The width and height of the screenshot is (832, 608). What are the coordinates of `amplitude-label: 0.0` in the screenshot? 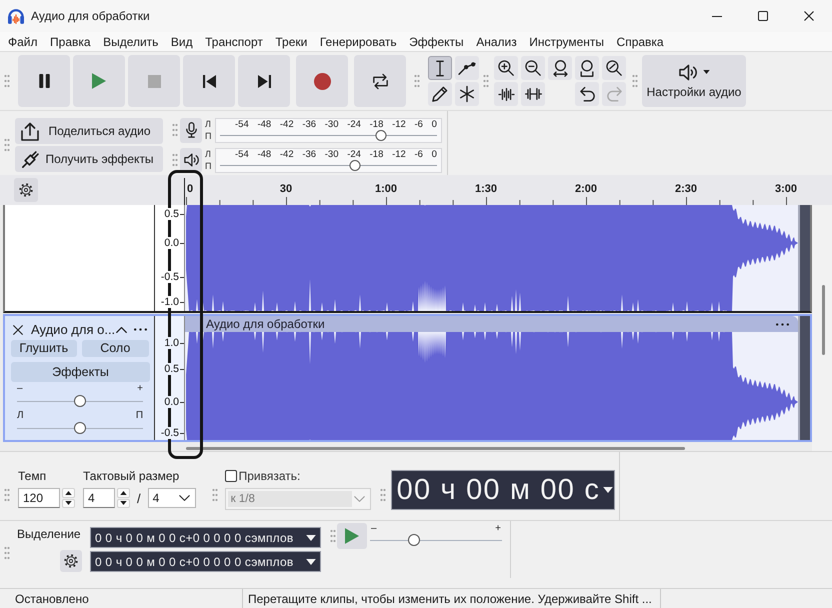 It's located at (171, 402).